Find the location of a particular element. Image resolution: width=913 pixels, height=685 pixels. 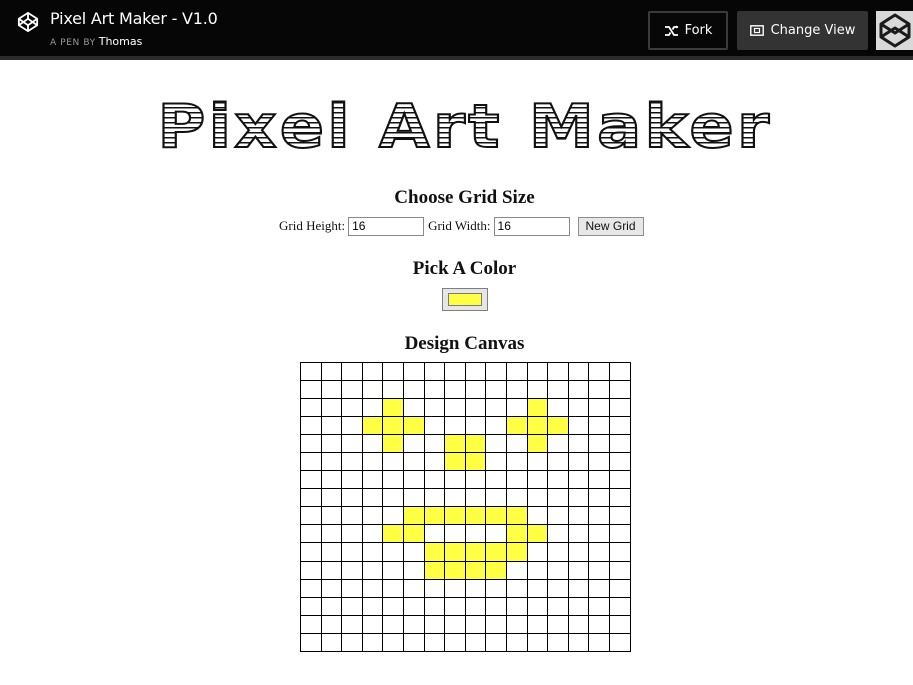

author-link: Thomas is located at coordinates (121, 41).